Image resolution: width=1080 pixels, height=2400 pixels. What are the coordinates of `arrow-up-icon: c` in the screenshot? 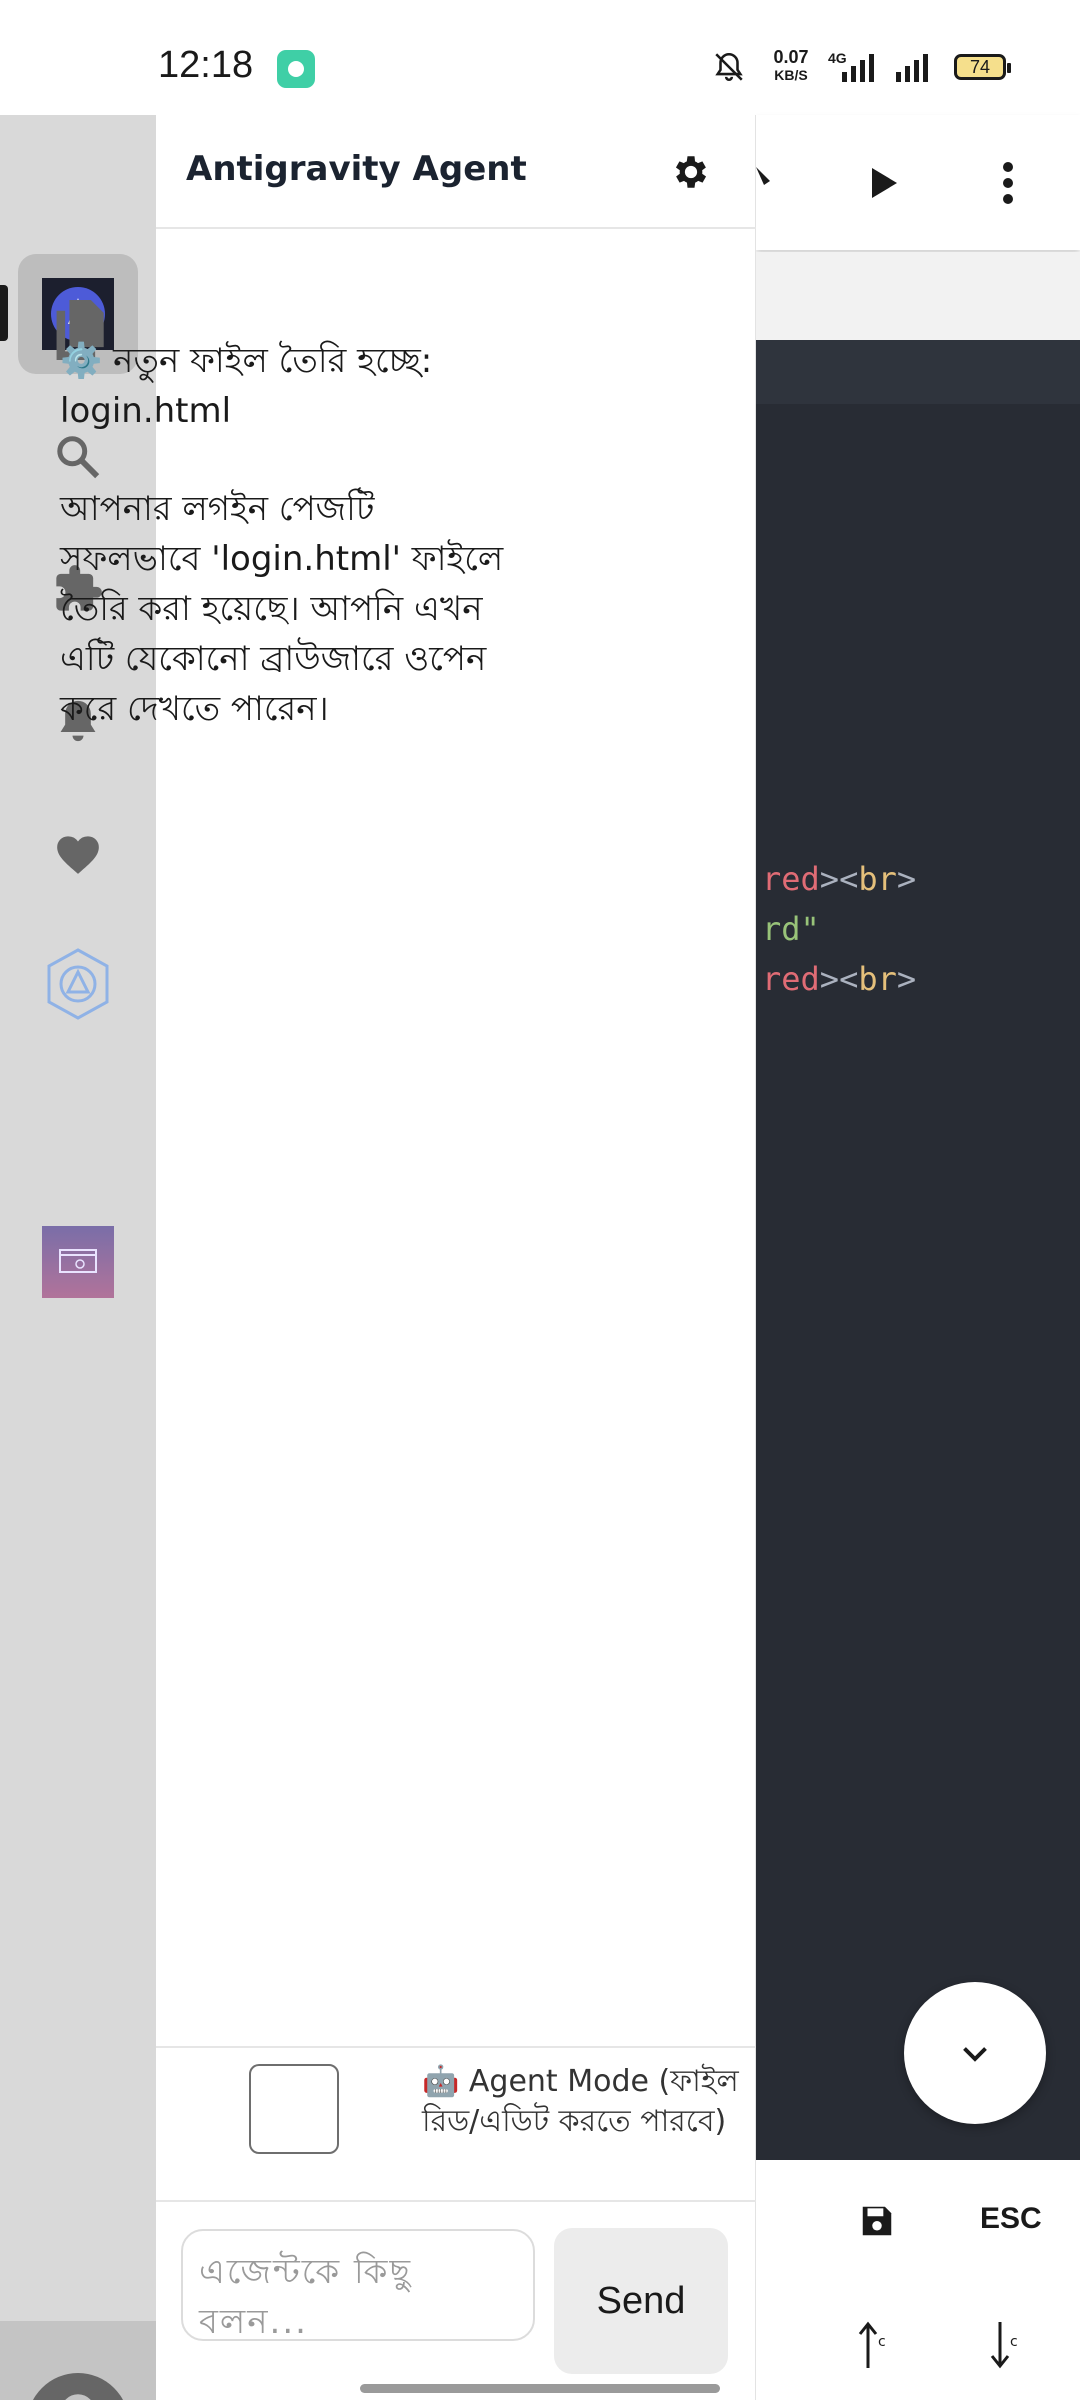 It's located at (875, 2345).